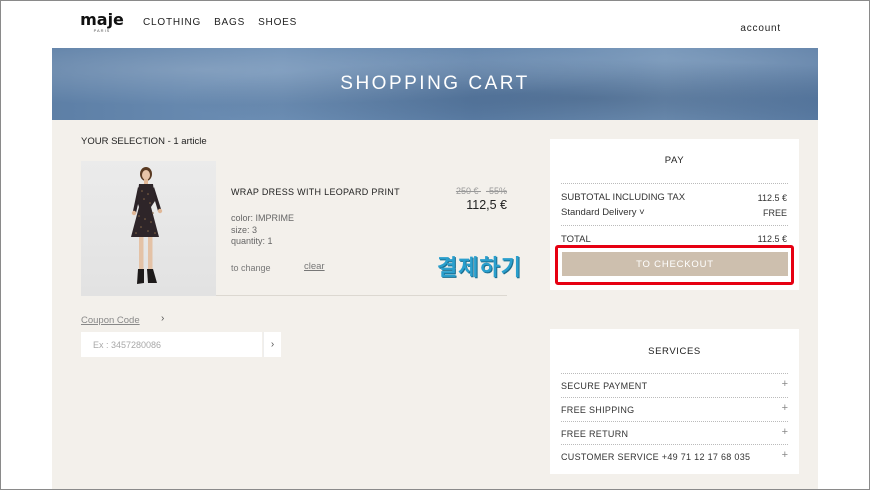 Image resolution: width=870 pixels, height=490 pixels. I want to click on service-item-customer-service: CUSTOMER SERVICE +49 71 12 17 68 035 +, so click(674, 455).